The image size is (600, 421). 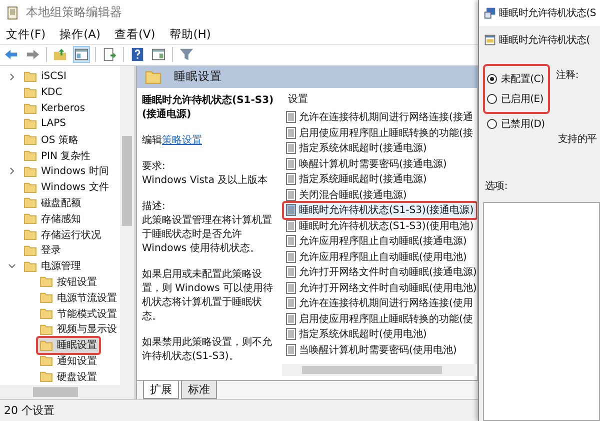 What do you see at coordinates (161, 390) in the screenshot?
I see `tab: 扩展` at bounding box center [161, 390].